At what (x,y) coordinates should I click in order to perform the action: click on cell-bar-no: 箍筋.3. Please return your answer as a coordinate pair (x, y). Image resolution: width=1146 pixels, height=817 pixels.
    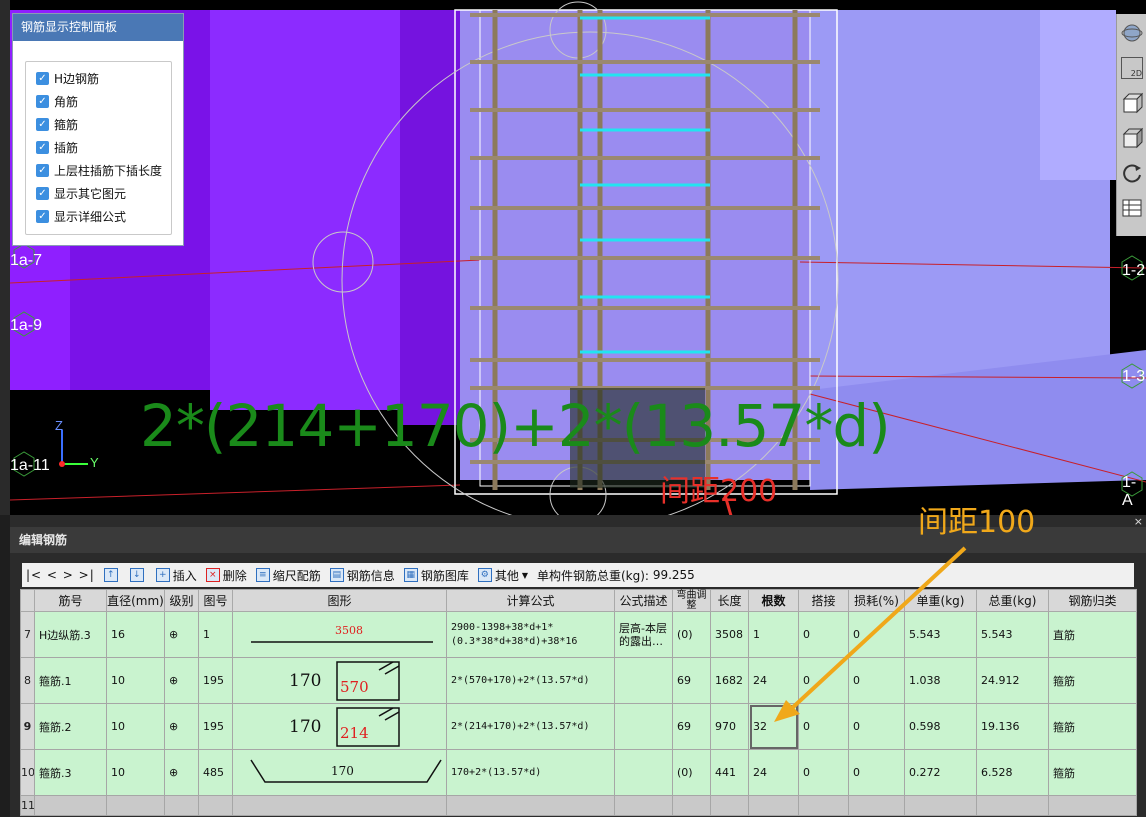
    Looking at the image, I should click on (70, 772).